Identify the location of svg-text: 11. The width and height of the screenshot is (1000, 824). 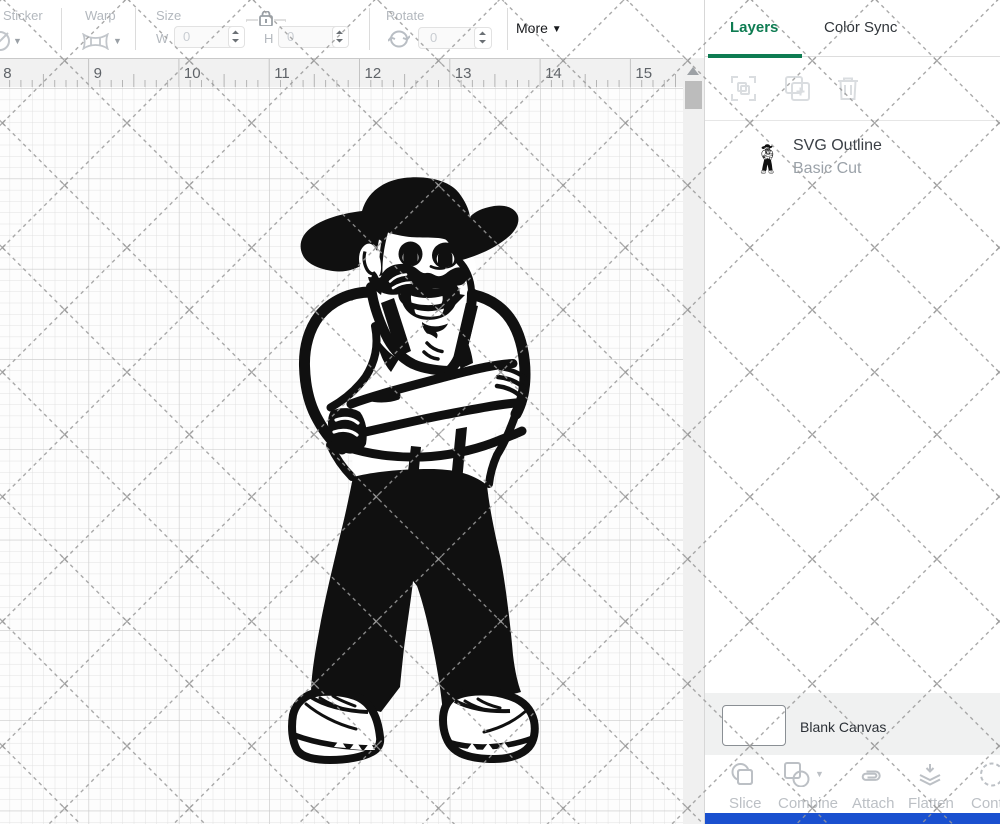
(282, 73).